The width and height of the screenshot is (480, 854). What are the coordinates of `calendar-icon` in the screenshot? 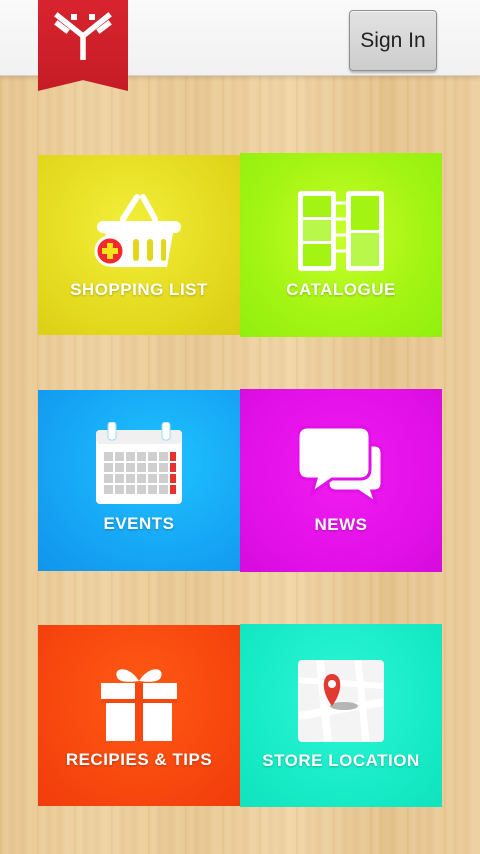 It's located at (139, 464).